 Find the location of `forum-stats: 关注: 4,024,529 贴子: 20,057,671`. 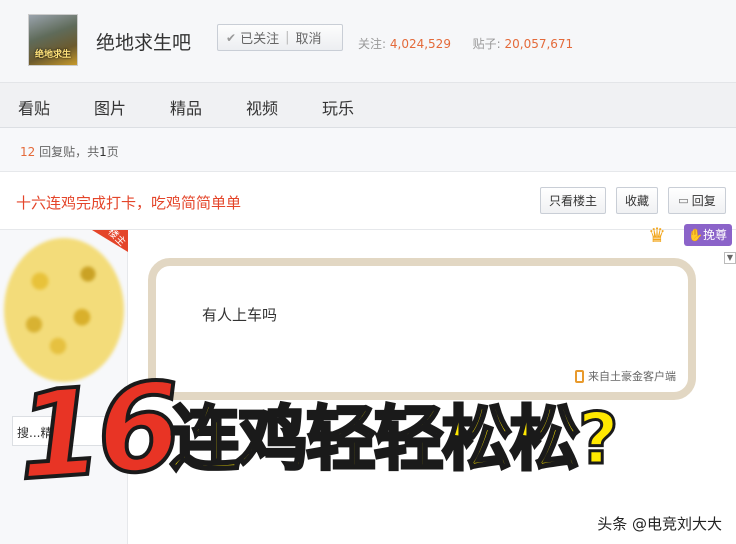

forum-stats: 关注: 4,024,529 贴子: 20,057,671 is located at coordinates (465, 43).